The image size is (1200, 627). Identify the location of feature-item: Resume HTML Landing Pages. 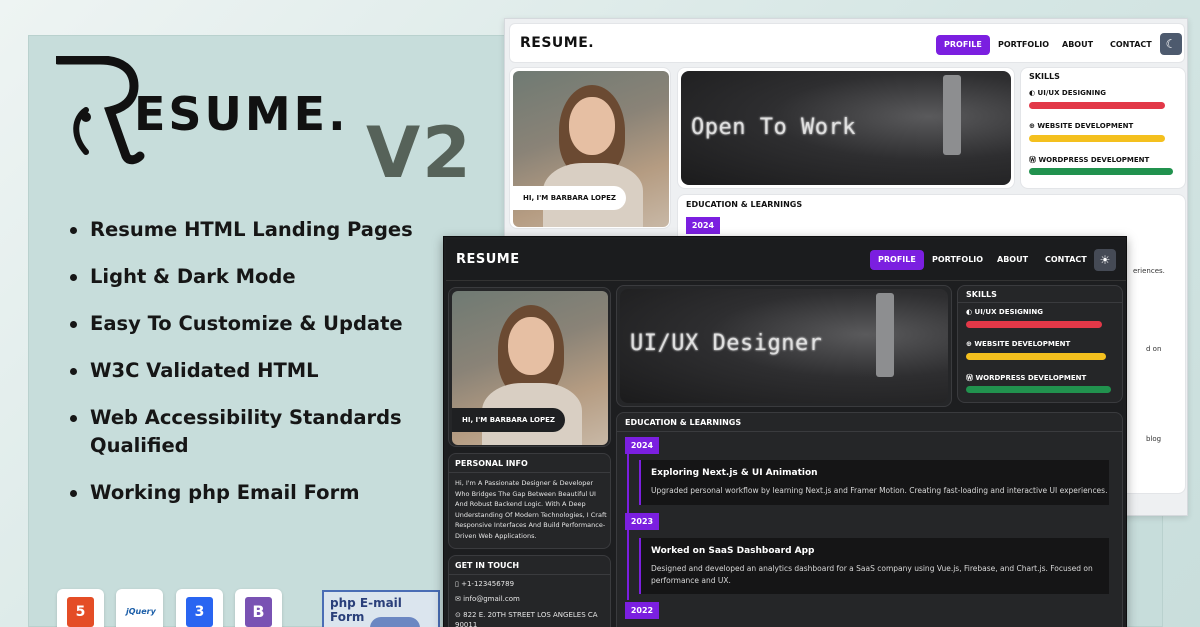
(241, 230).